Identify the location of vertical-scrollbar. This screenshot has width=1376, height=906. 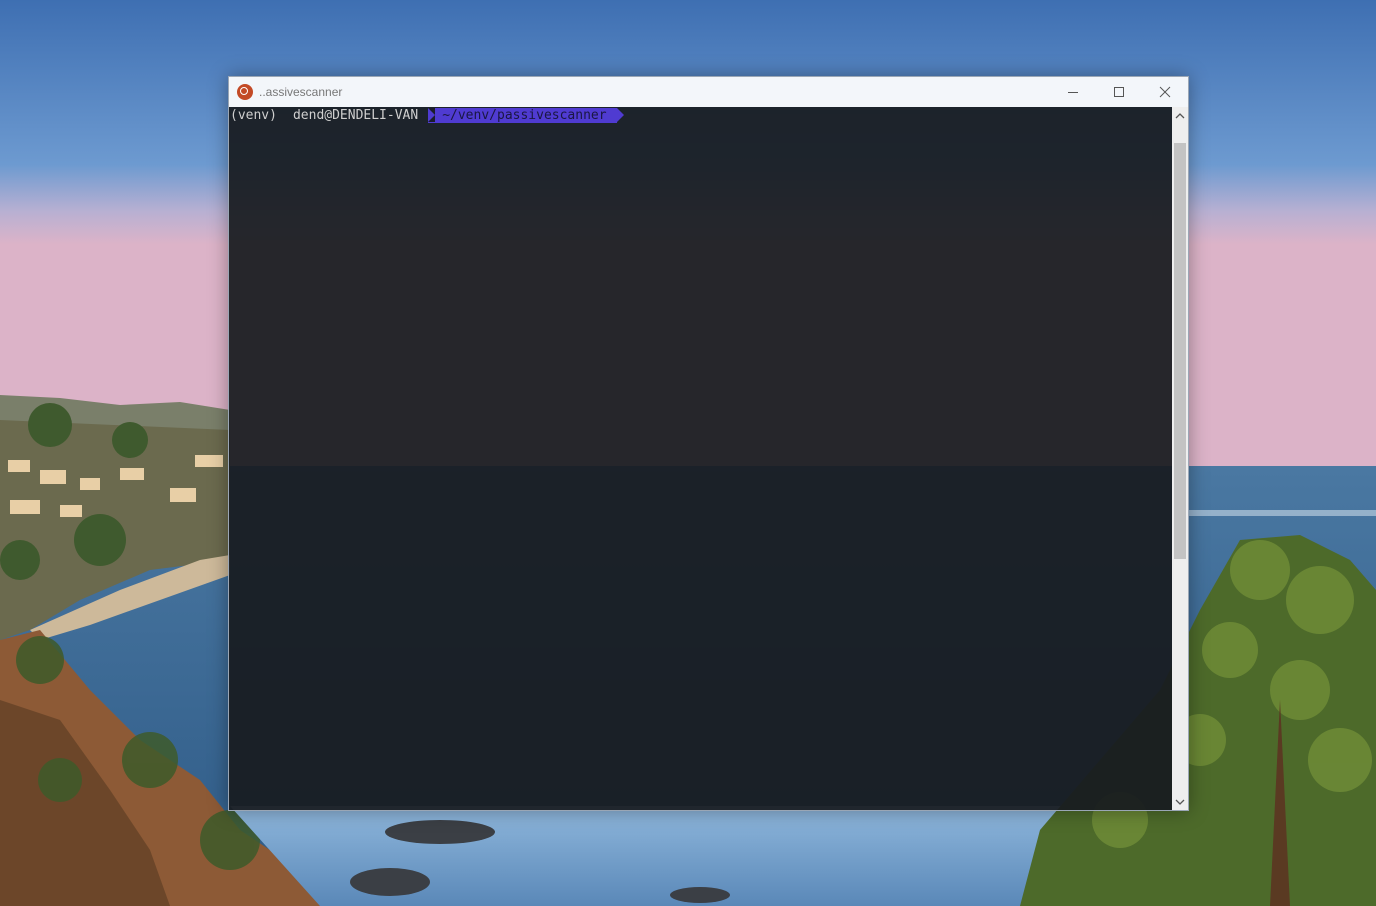
(1180, 458).